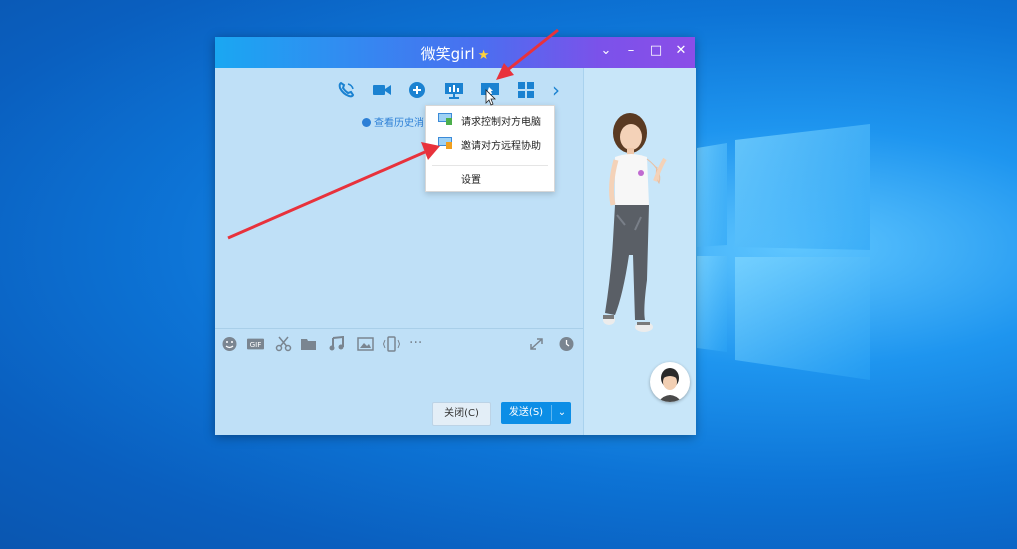 This screenshot has height=549, width=1017. I want to click on collapse-button: ⌄, so click(606, 50).